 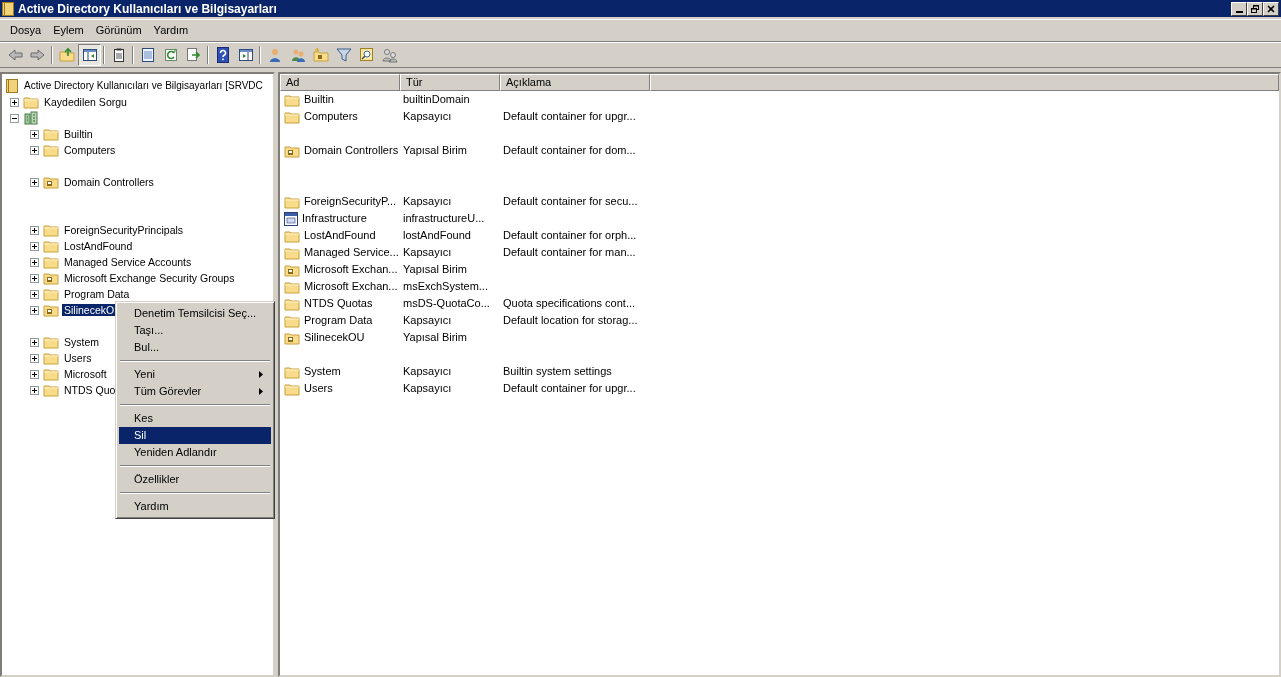 I want to click on column-header: Ad, so click(x=340, y=82).